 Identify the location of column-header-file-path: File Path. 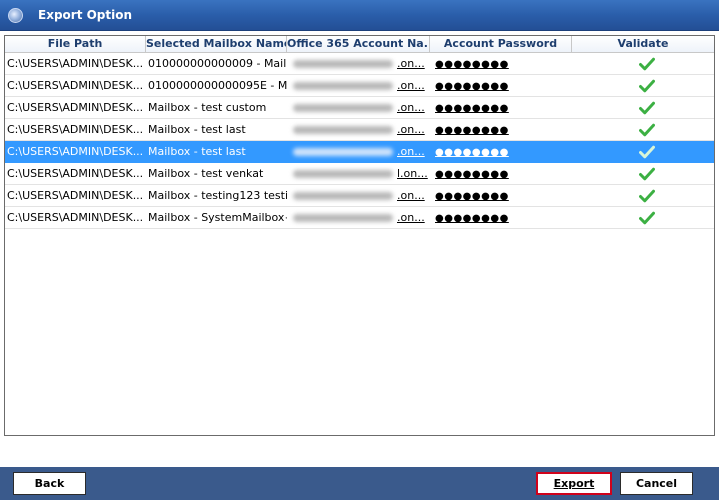
(75, 44).